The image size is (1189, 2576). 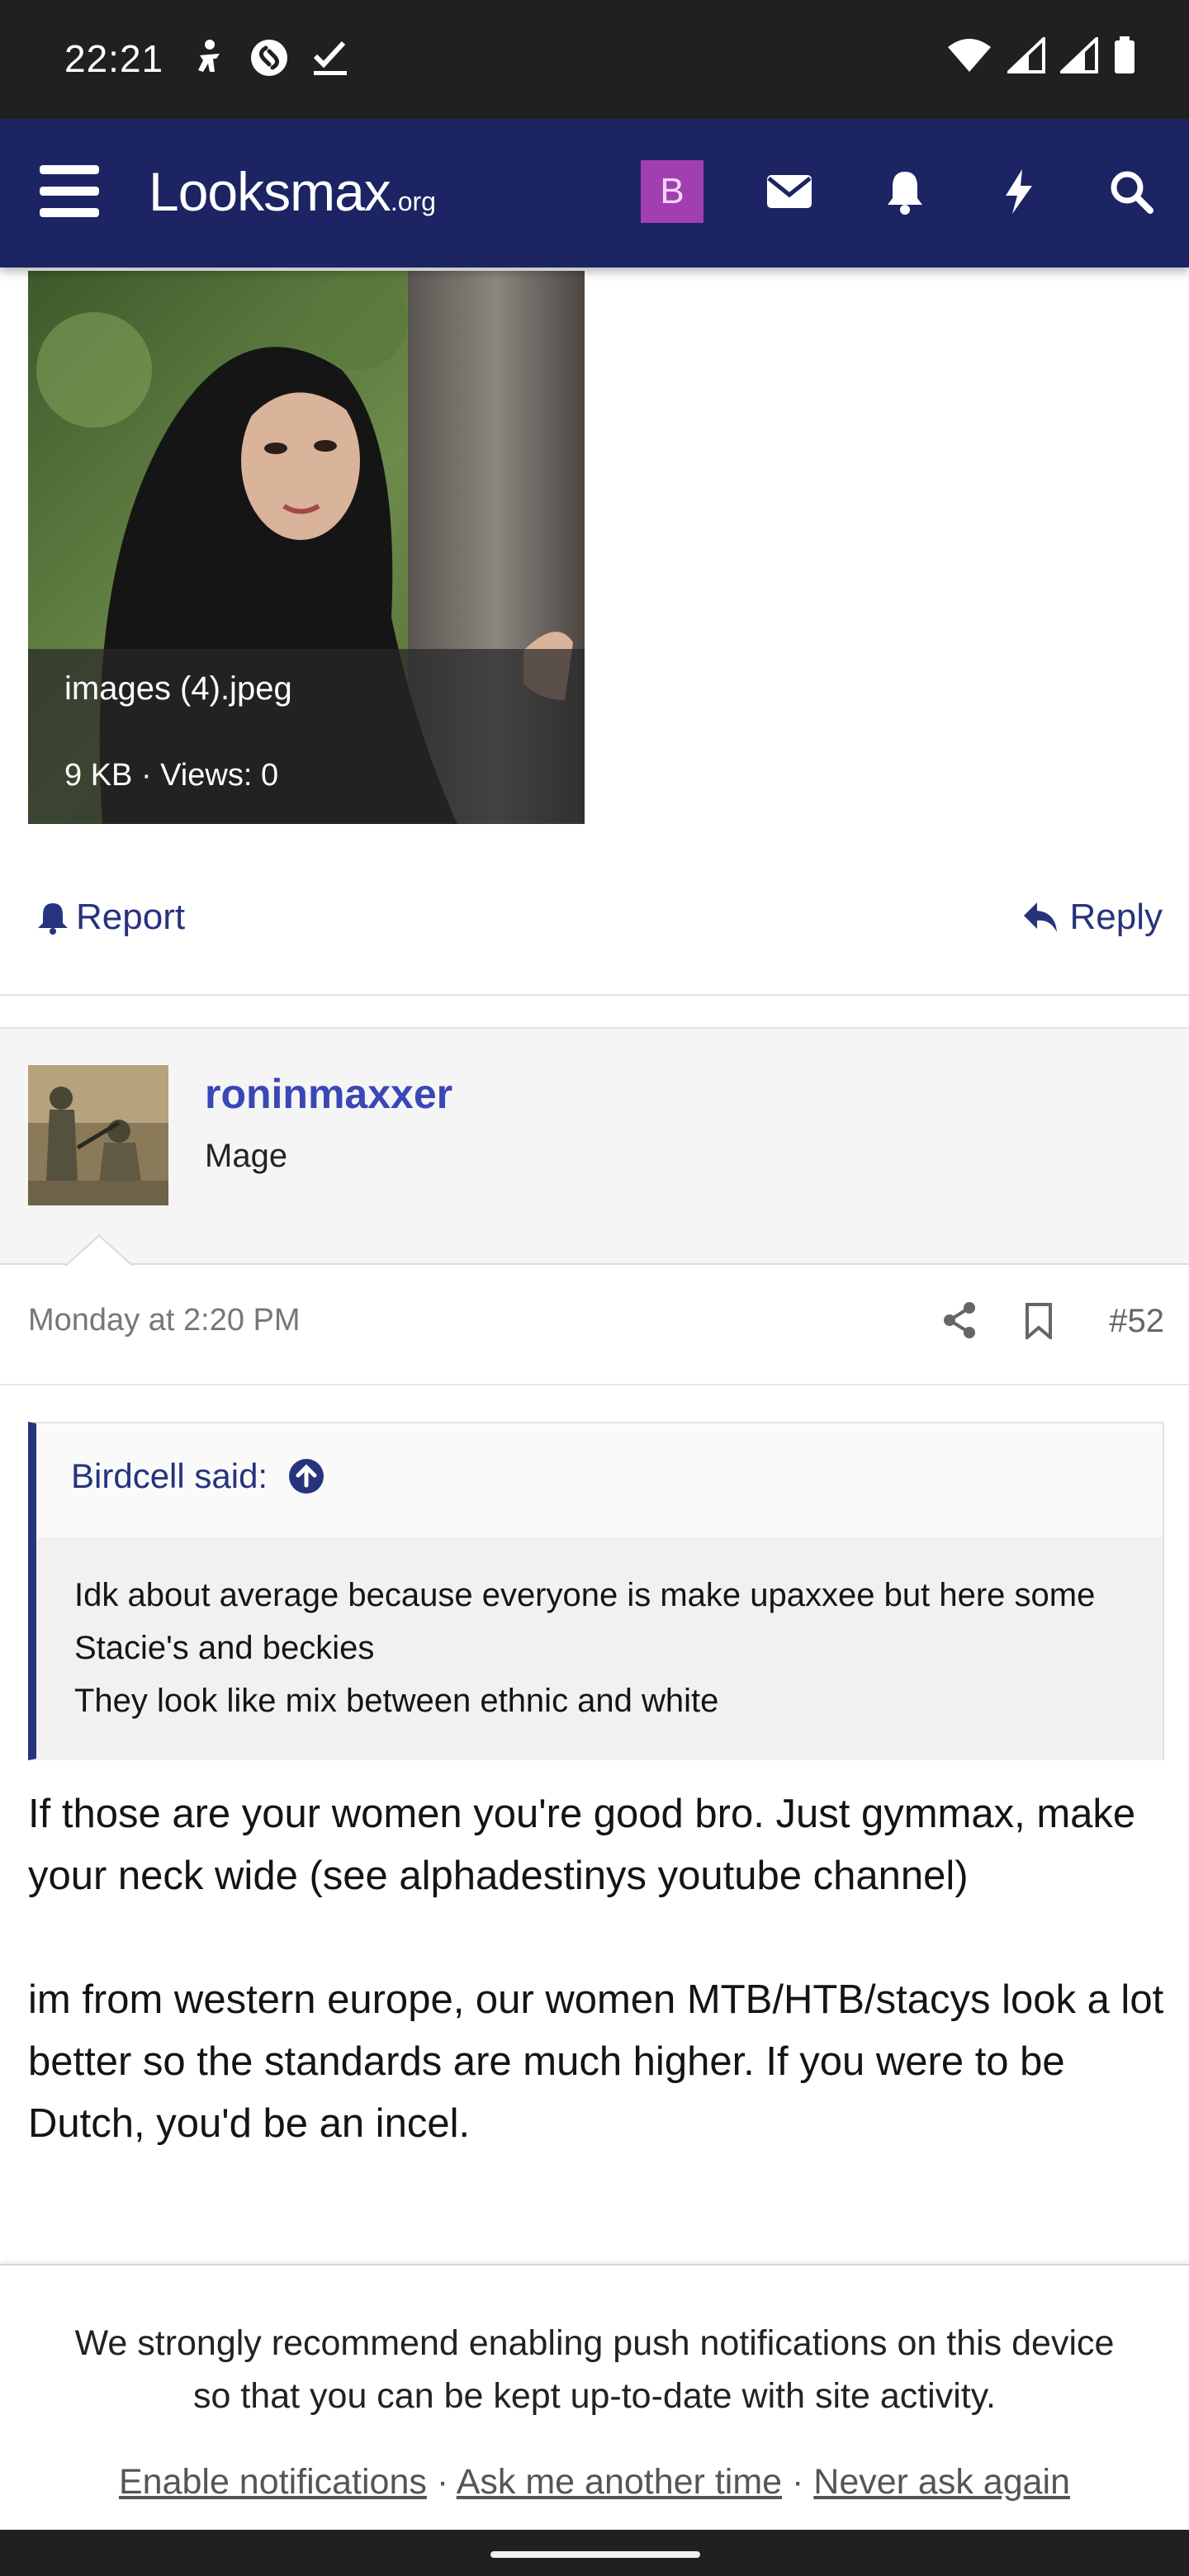 What do you see at coordinates (98, 1135) in the screenshot?
I see `avatar` at bounding box center [98, 1135].